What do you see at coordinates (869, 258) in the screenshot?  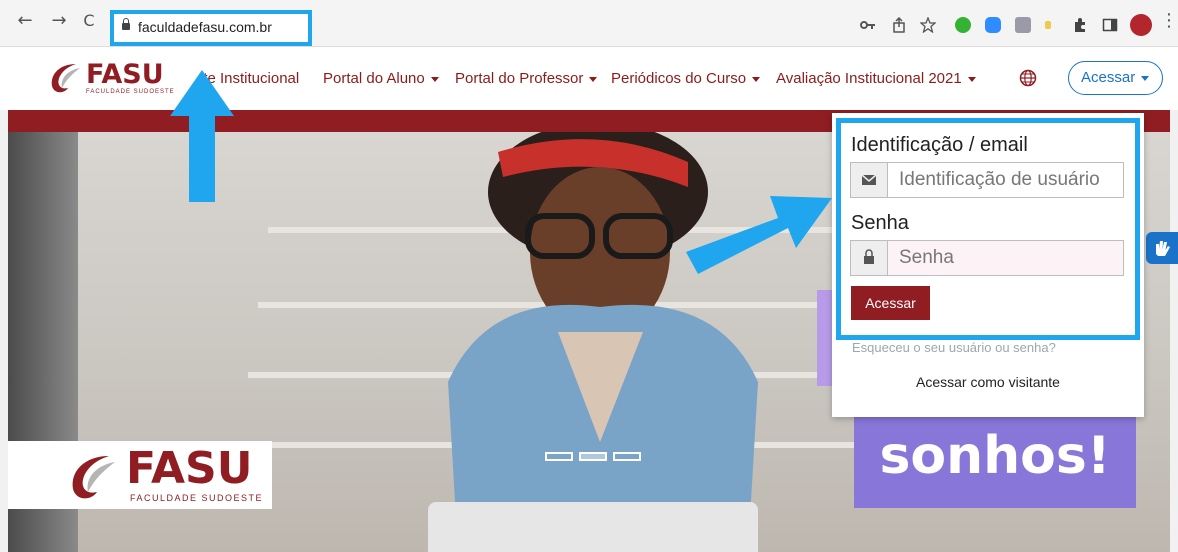 I see `padlock-icon` at bounding box center [869, 258].